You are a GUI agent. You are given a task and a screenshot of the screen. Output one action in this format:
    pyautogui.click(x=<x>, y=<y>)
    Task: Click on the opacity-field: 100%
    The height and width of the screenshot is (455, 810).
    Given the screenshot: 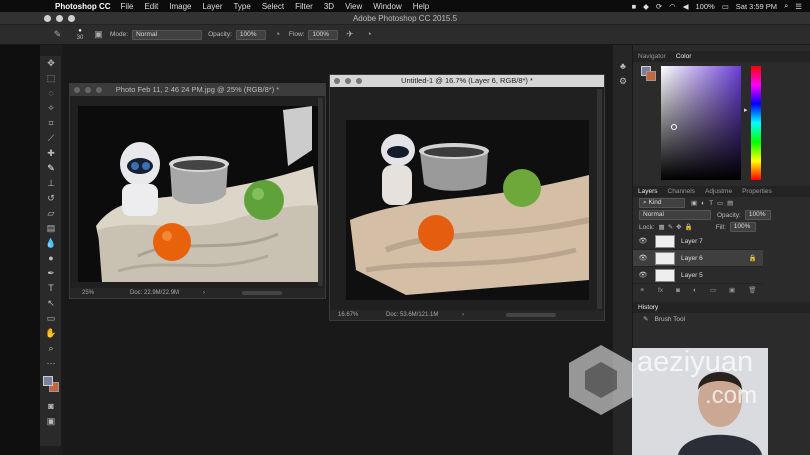 What is the action you would take?
    pyautogui.click(x=250, y=34)
    